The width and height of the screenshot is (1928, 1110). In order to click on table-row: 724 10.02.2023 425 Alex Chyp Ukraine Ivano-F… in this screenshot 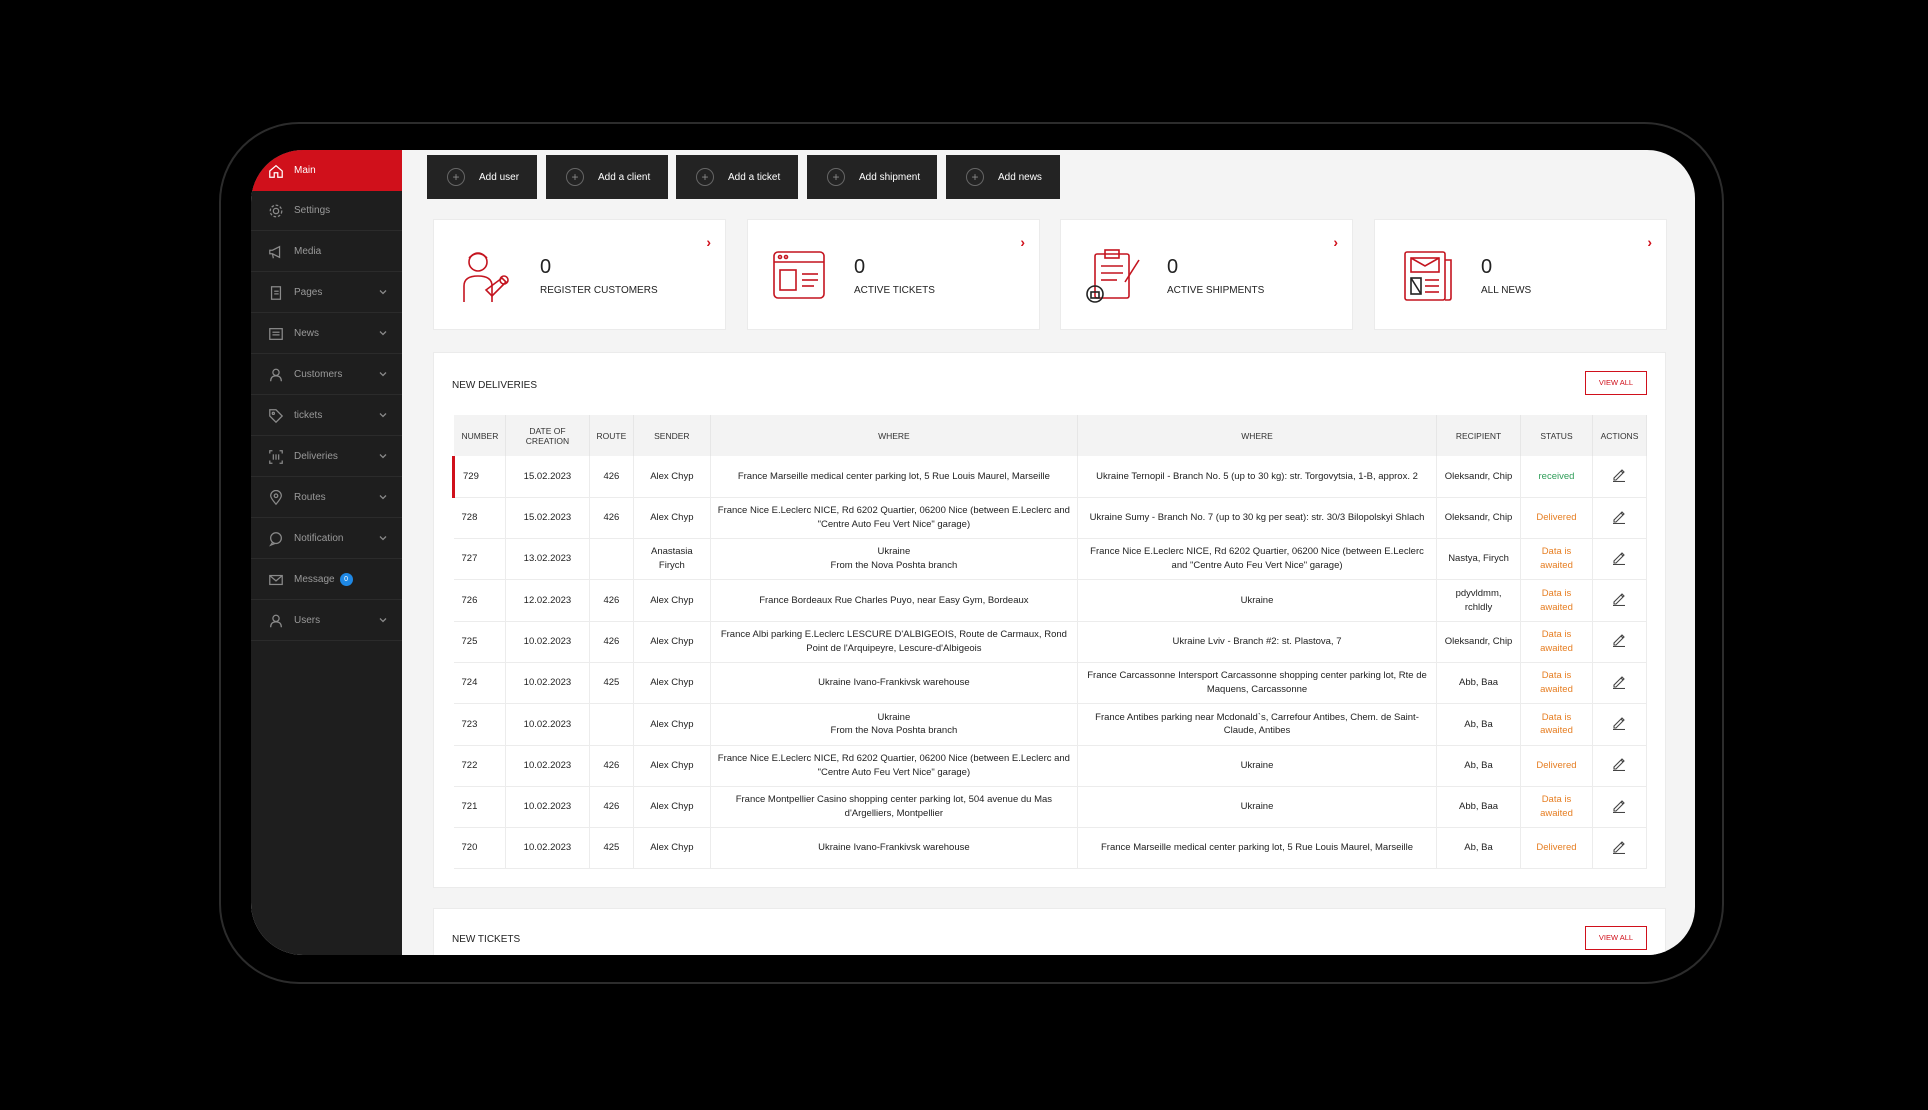, I will do `click(1050, 683)`.